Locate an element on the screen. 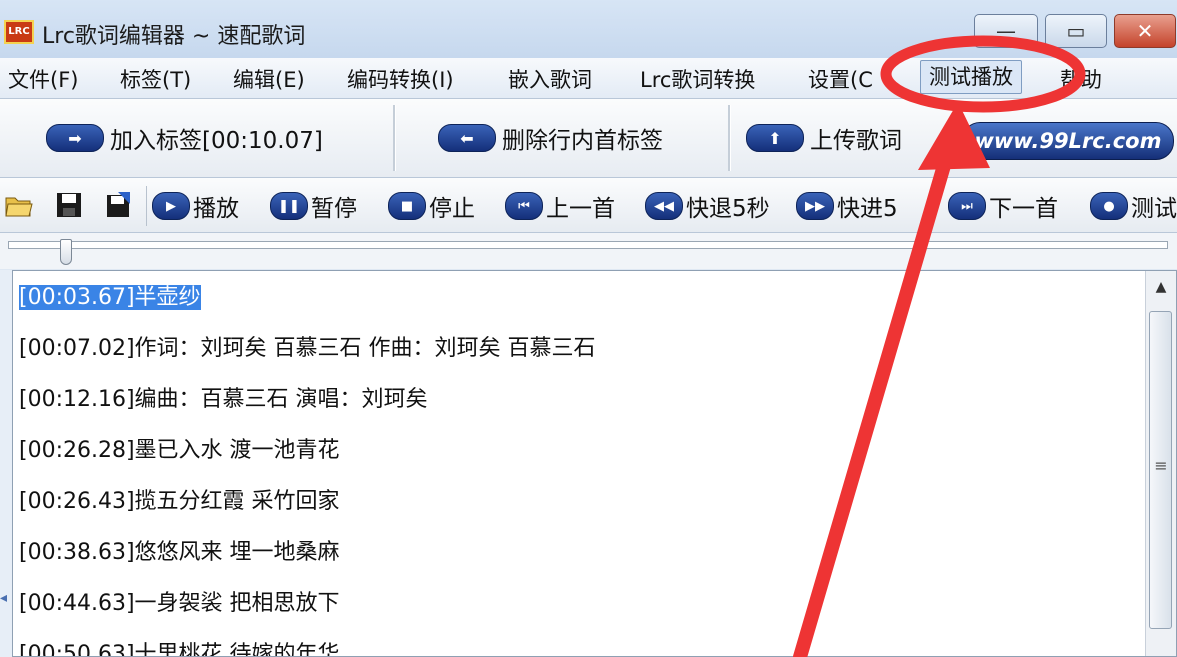 Image resolution: width=1177 pixels, height=657 pixels. lyric-line: [00:03.67]半壶纱 is located at coordinates (110, 295).